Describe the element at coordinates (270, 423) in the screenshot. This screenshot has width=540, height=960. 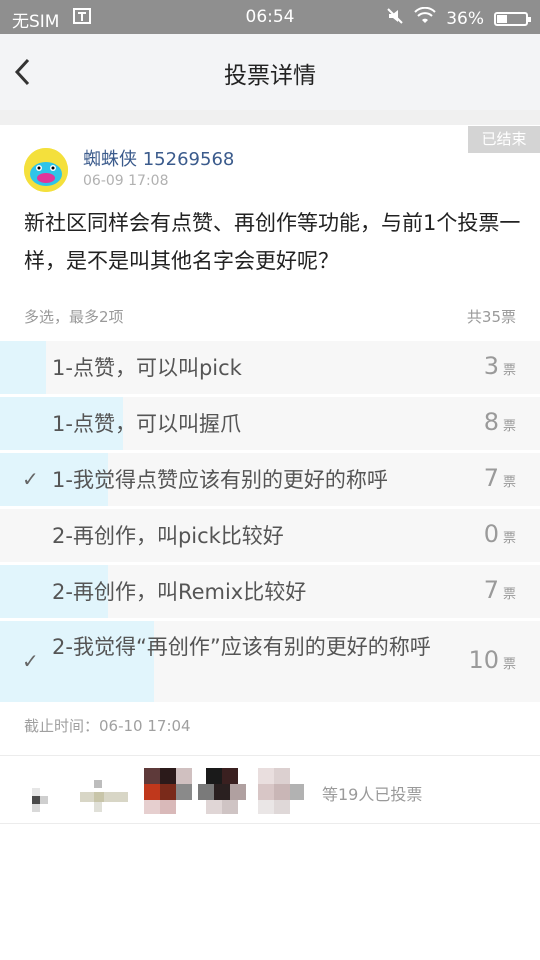
I see `poll-option: ✓ 1-点赞，可以叫握爪 8票` at that location.